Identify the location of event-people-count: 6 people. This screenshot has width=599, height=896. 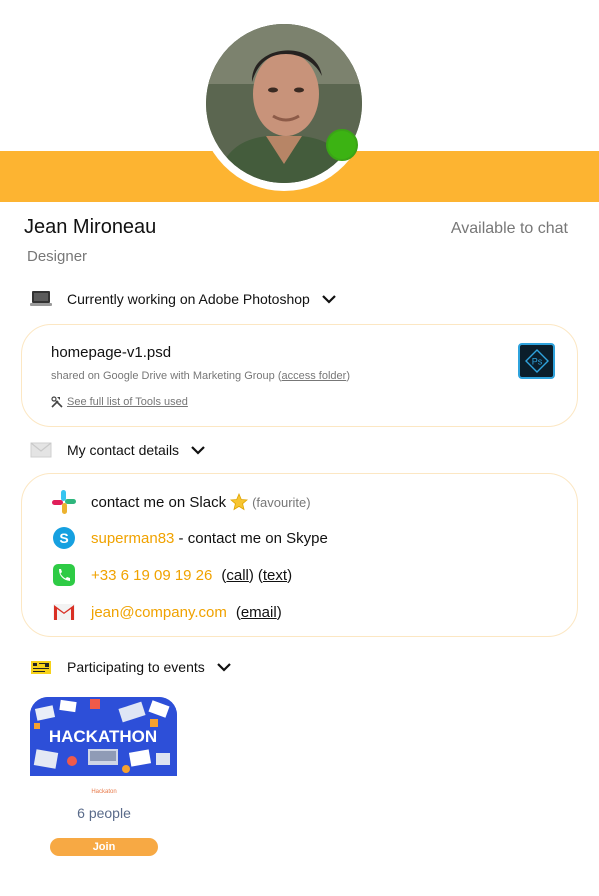
(104, 813).